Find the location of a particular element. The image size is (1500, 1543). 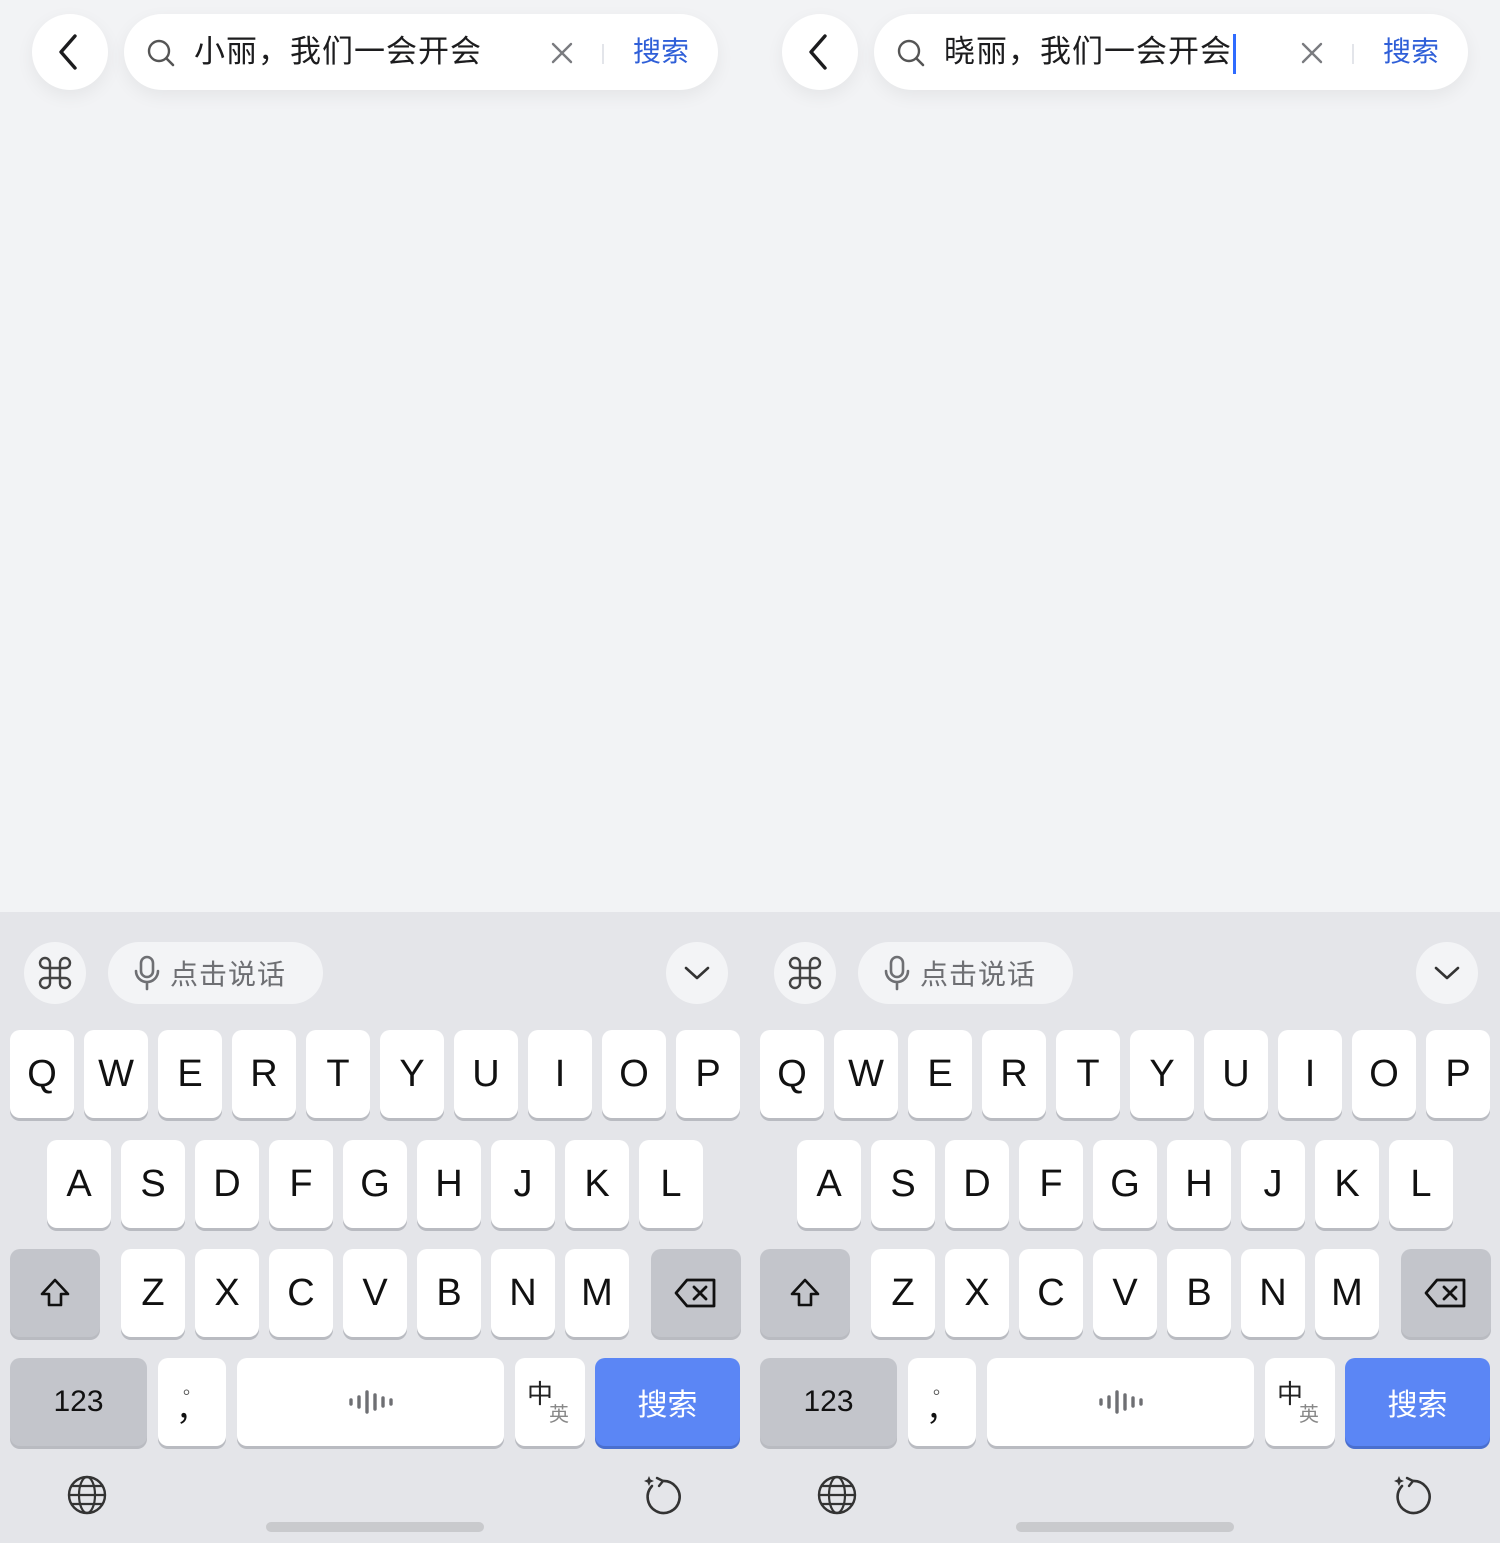

voice-wave-icon is located at coordinates (370, 1402).